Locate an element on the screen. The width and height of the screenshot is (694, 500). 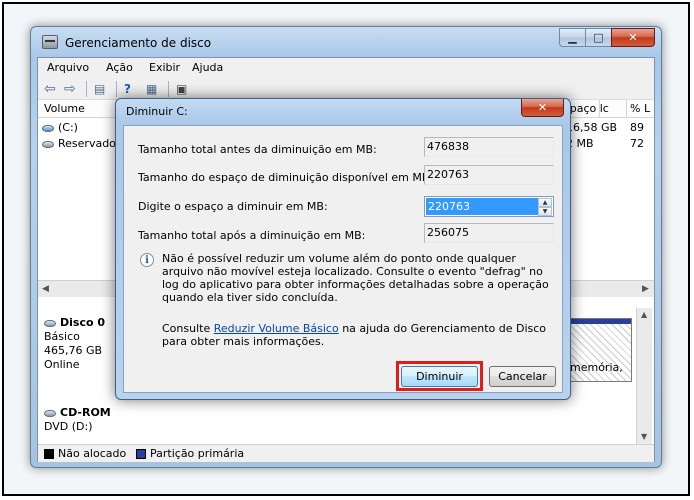
volume-percent-free: 72 is located at coordinates (637, 143).